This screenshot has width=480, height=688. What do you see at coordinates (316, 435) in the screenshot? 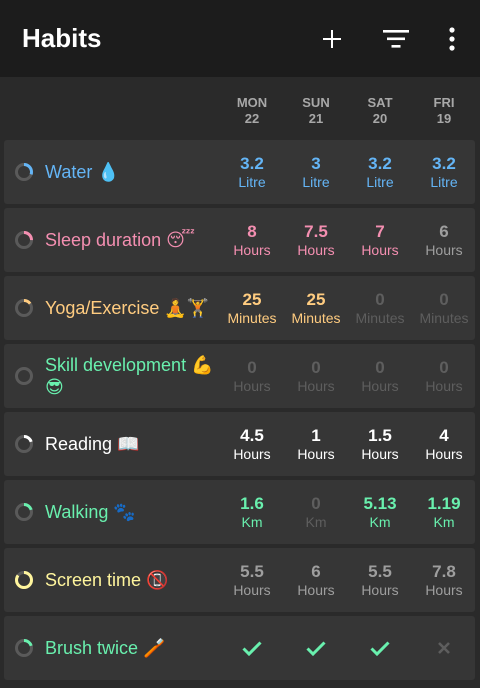
I see `entry-value: 1` at bounding box center [316, 435].